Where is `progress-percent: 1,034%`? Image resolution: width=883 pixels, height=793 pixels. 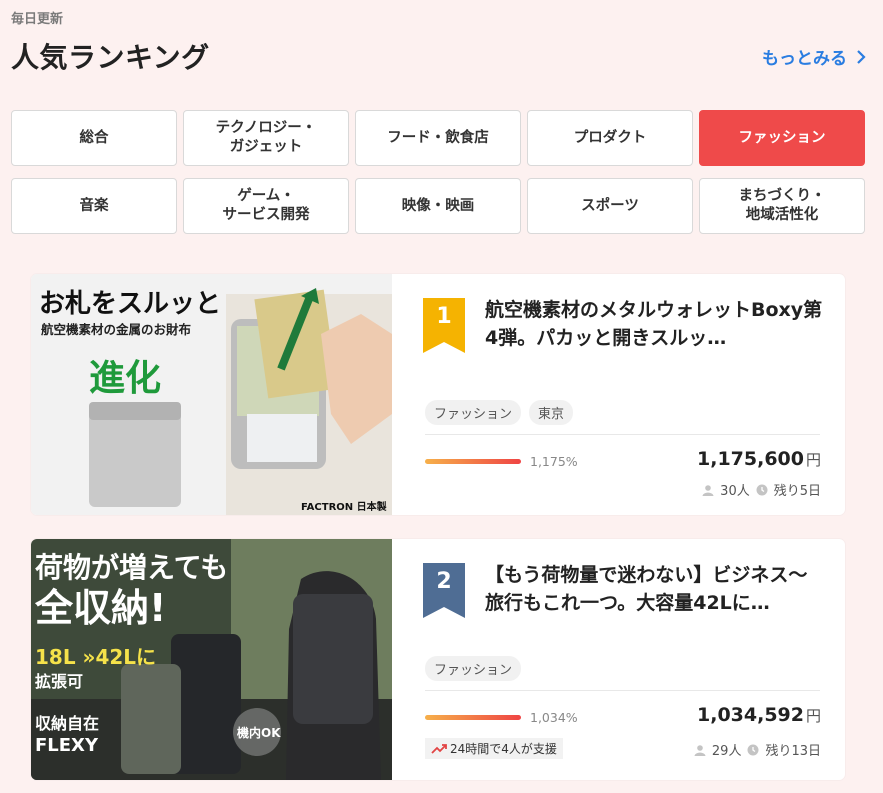
progress-percent: 1,034% is located at coordinates (554, 717).